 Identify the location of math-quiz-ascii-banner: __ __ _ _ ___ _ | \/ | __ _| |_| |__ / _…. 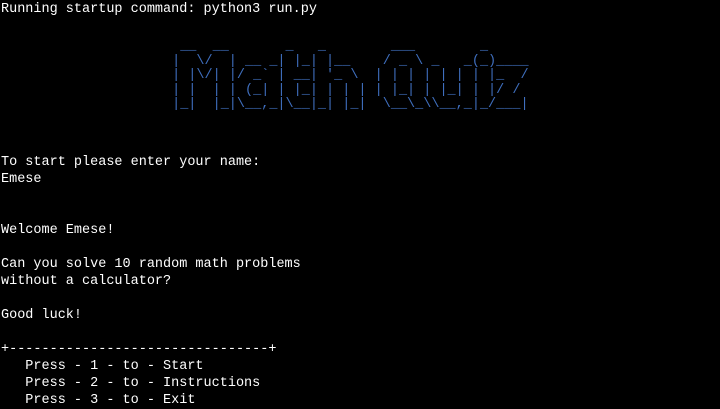
(350, 75).